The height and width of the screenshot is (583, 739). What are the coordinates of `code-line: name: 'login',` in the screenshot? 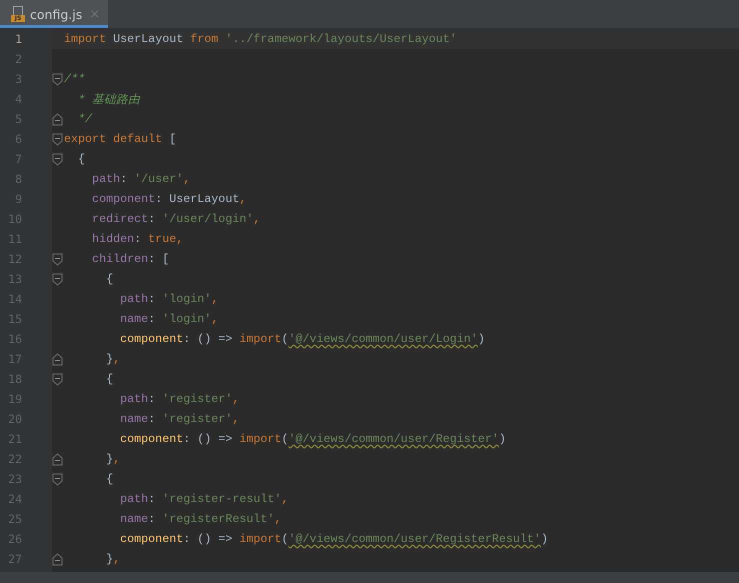 It's located at (168, 319).